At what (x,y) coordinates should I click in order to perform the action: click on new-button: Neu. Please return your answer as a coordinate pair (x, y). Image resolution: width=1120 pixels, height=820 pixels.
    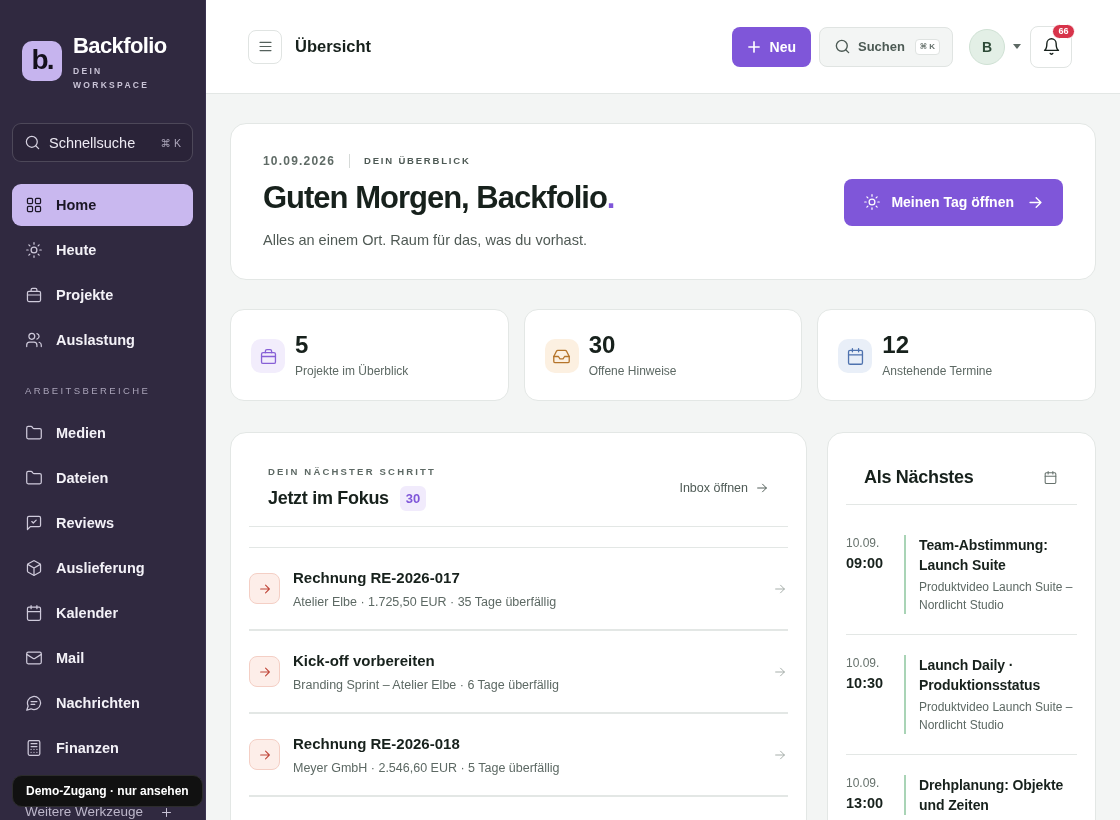
    Looking at the image, I should click on (771, 46).